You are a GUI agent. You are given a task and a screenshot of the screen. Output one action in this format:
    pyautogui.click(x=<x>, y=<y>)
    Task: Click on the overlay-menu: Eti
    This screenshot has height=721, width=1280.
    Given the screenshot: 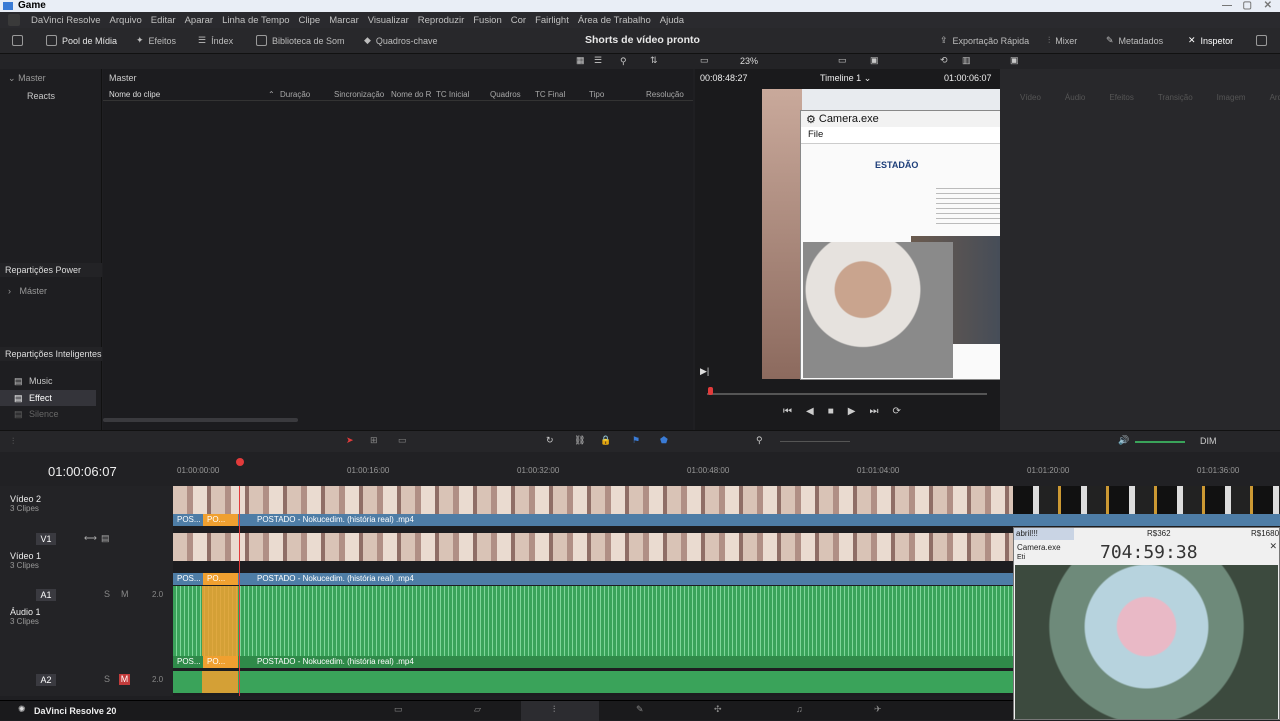 What is the action you would take?
    pyautogui.click(x=1021, y=557)
    